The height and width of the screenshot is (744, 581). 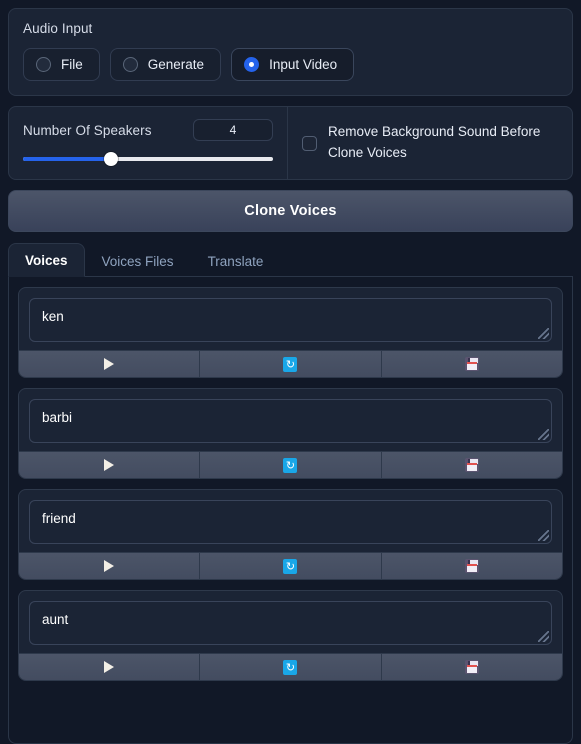 I want to click on tab-voices-files: Voices Files, so click(x=138, y=260).